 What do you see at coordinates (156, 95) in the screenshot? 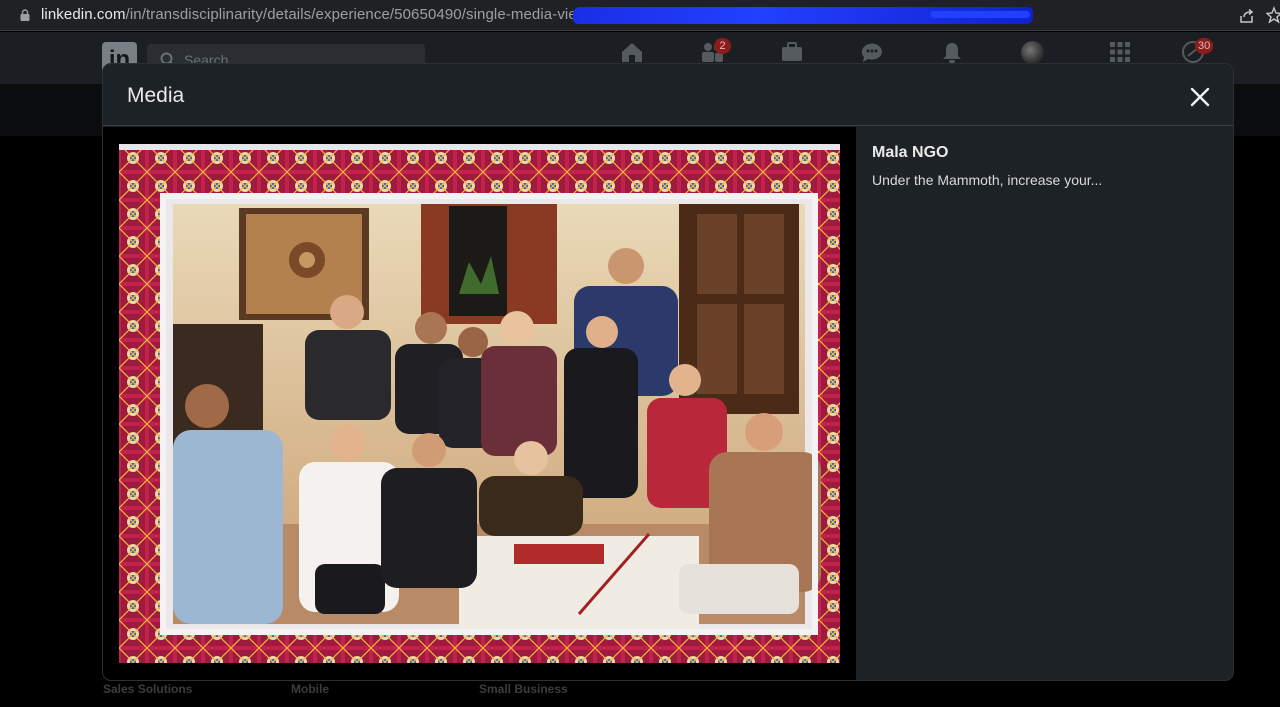
I see `modal-title: Media` at bounding box center [156, 95].